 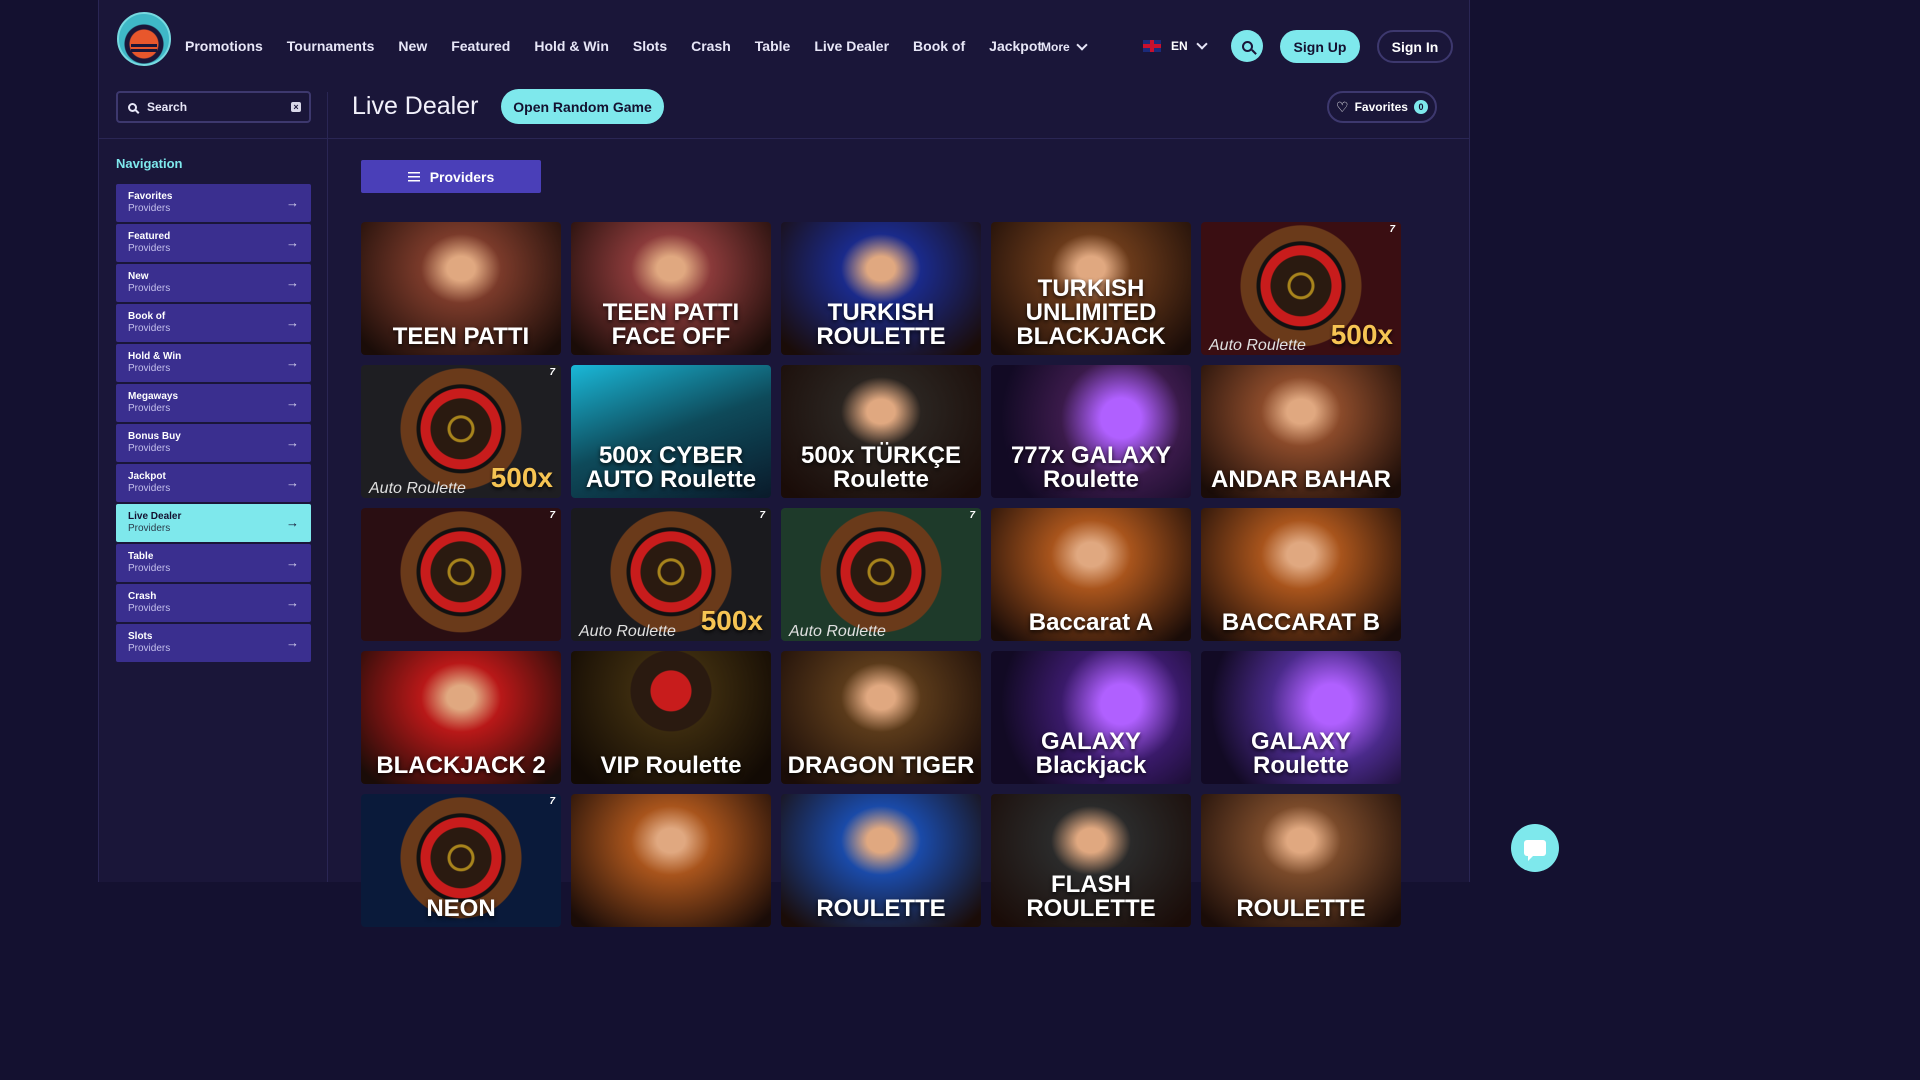 What do you see at coordinates (213, 283) in the screenshot?
I see `sidebar-item-new: New Providers →` at bounding box center [213, 283].